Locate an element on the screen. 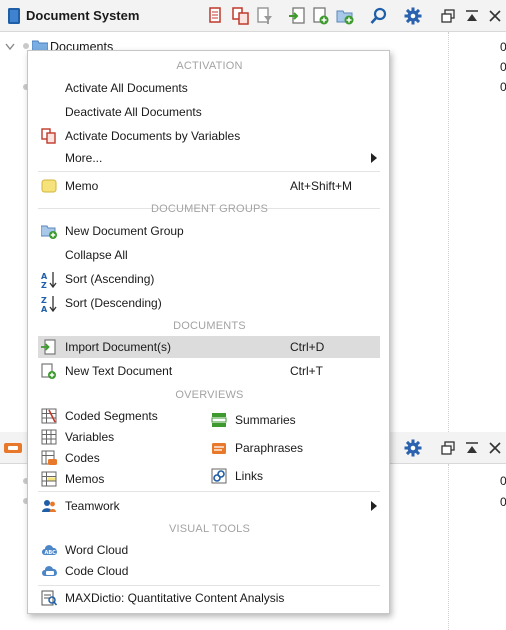  coded-segments-icon is located at coordinates (49, 416).